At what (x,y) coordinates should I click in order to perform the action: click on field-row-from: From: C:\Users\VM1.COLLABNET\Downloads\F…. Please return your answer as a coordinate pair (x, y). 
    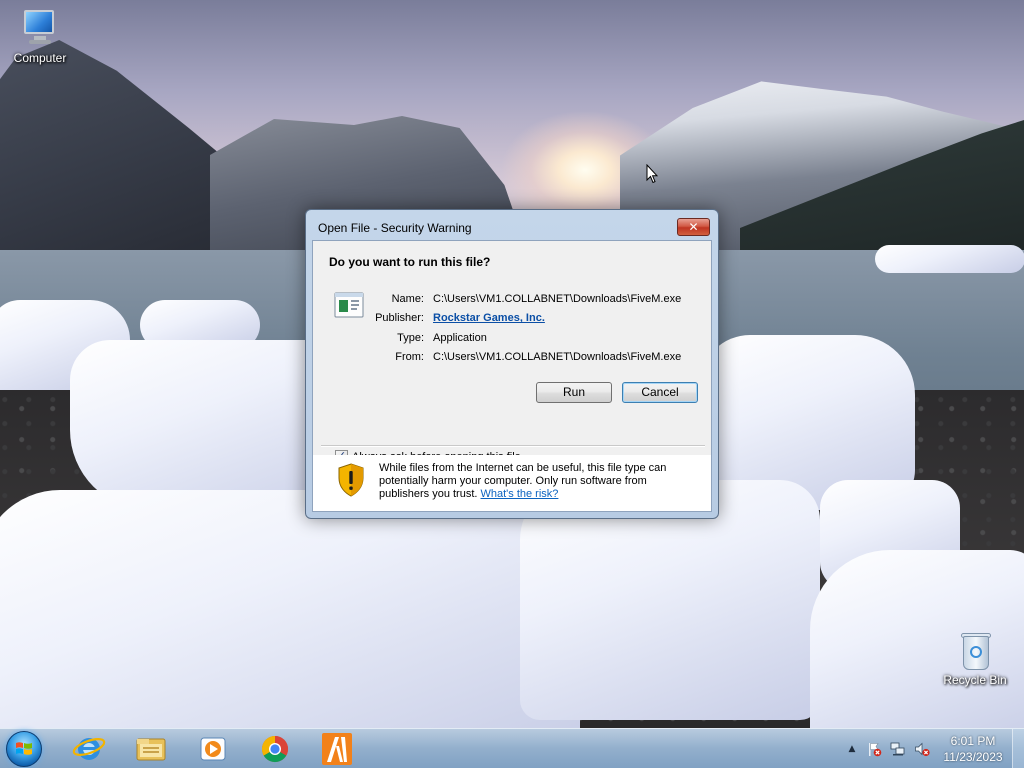
    Looking at the image, I should click on (527, 358).